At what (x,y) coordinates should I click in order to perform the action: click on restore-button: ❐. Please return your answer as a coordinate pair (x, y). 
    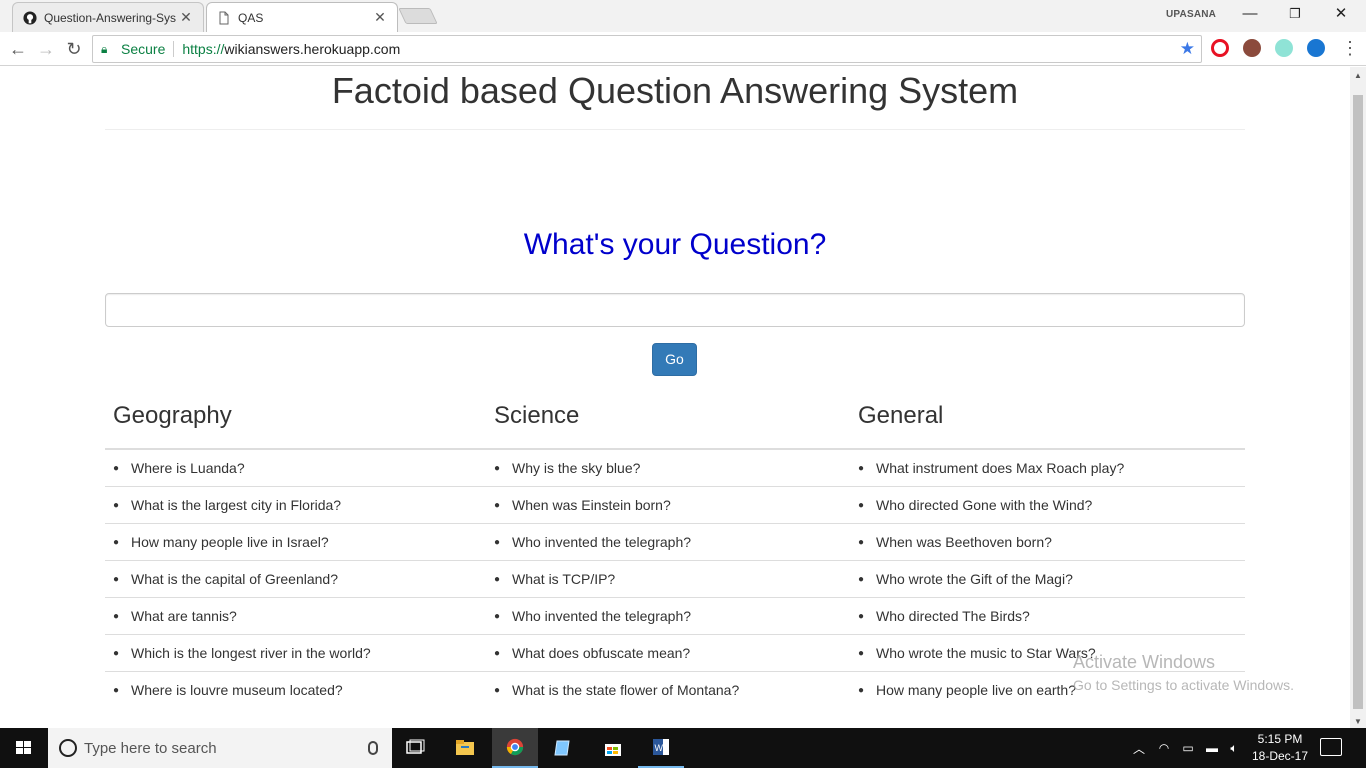
    Looking at the image, I should click on (1295, 14).